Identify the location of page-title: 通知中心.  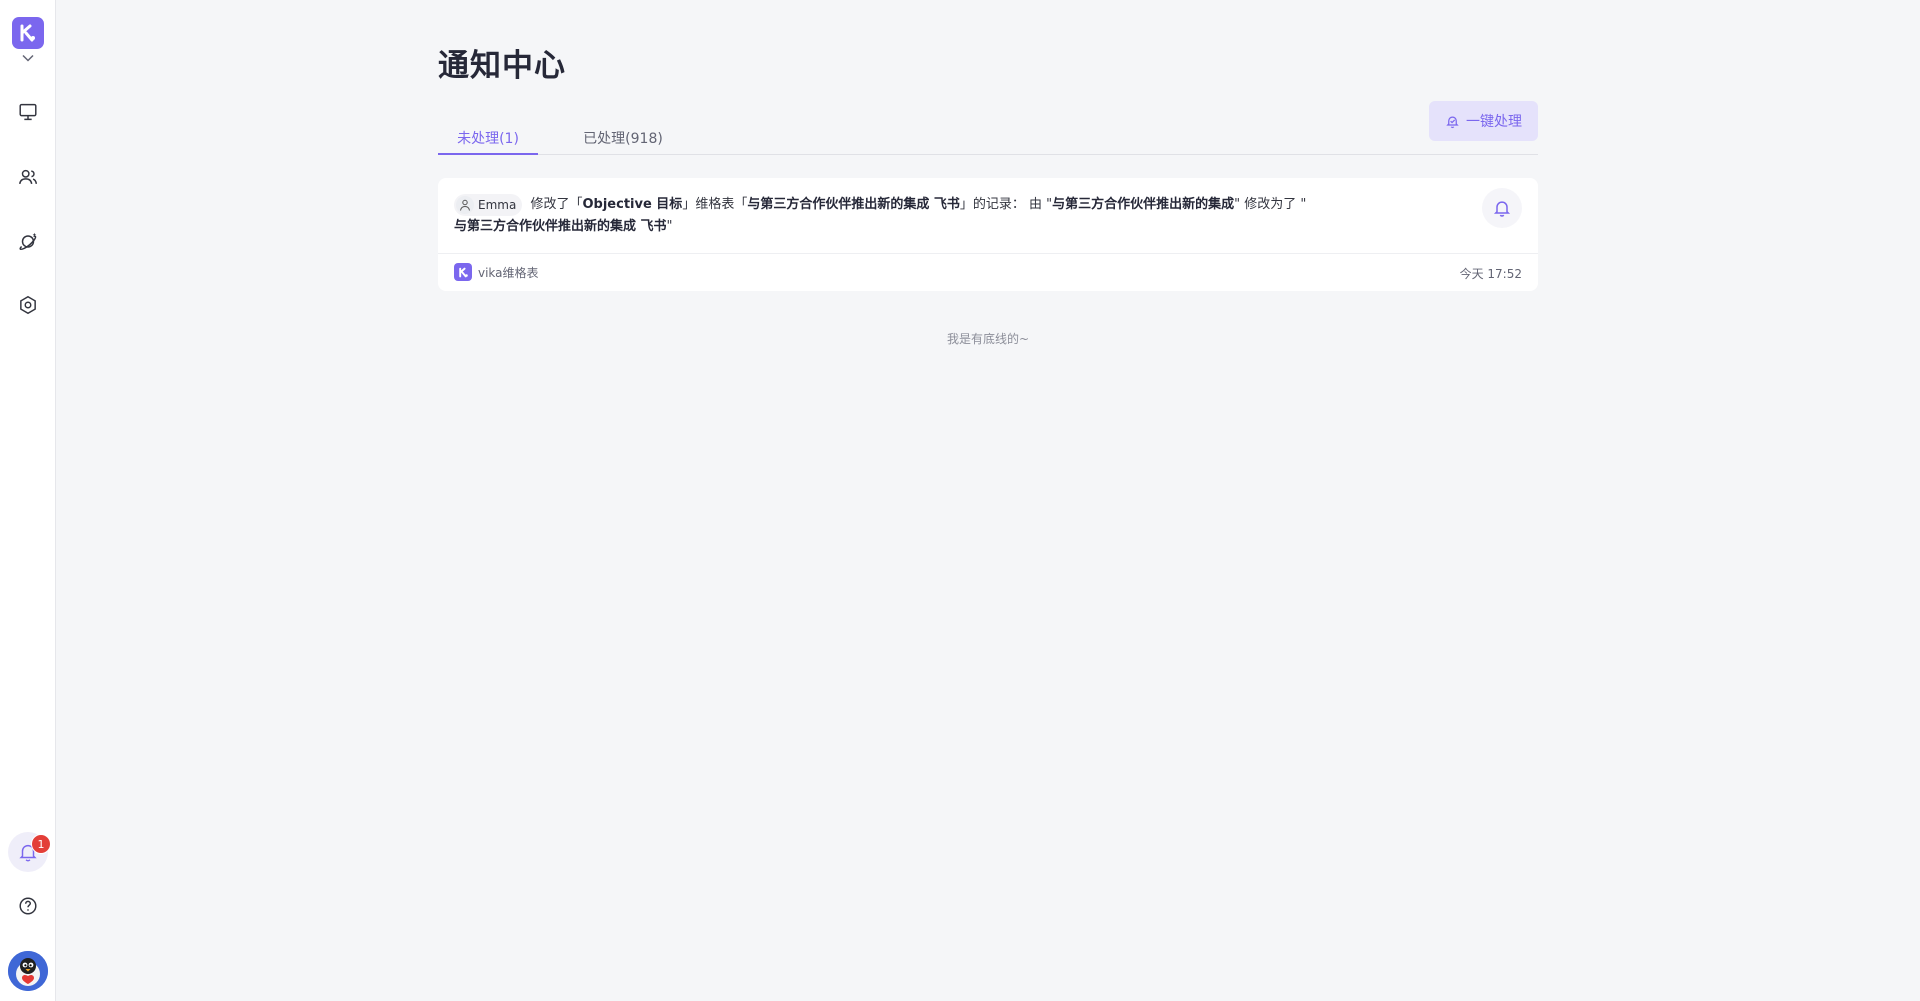
(502, 66).